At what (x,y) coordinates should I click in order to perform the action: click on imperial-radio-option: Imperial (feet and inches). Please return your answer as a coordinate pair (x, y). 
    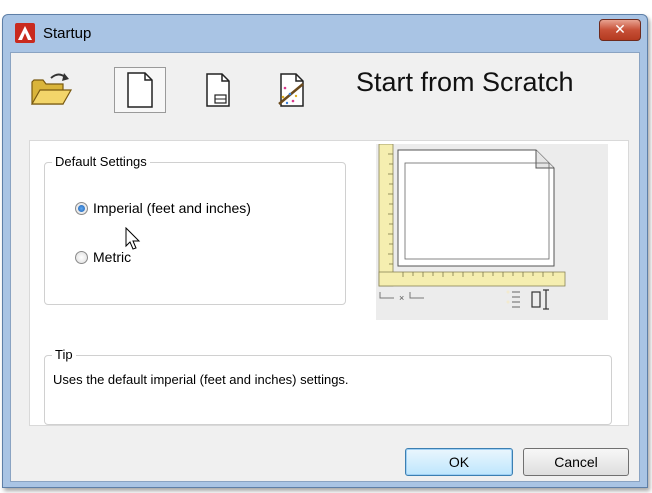
    Looking at the image, I should click on (163, 208).